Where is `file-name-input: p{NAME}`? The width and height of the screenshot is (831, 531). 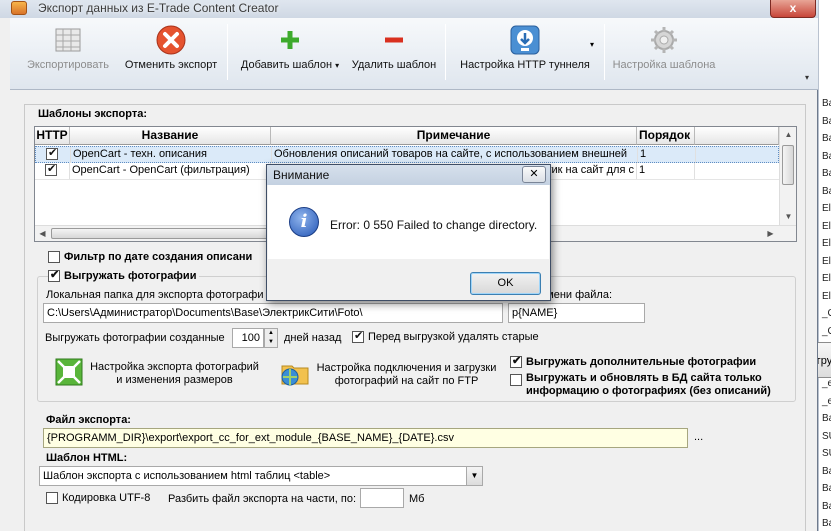 file-name-input: p{NAME} is located at coordinates (576, 313).